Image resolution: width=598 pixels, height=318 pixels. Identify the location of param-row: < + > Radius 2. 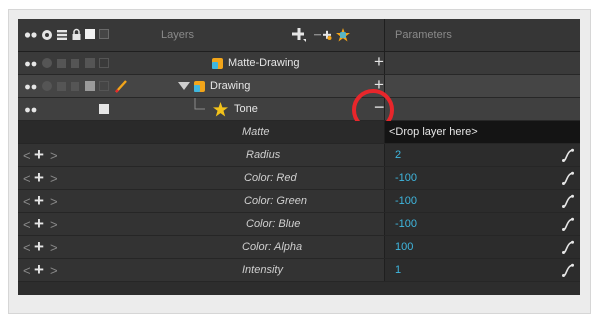
(299, 155).